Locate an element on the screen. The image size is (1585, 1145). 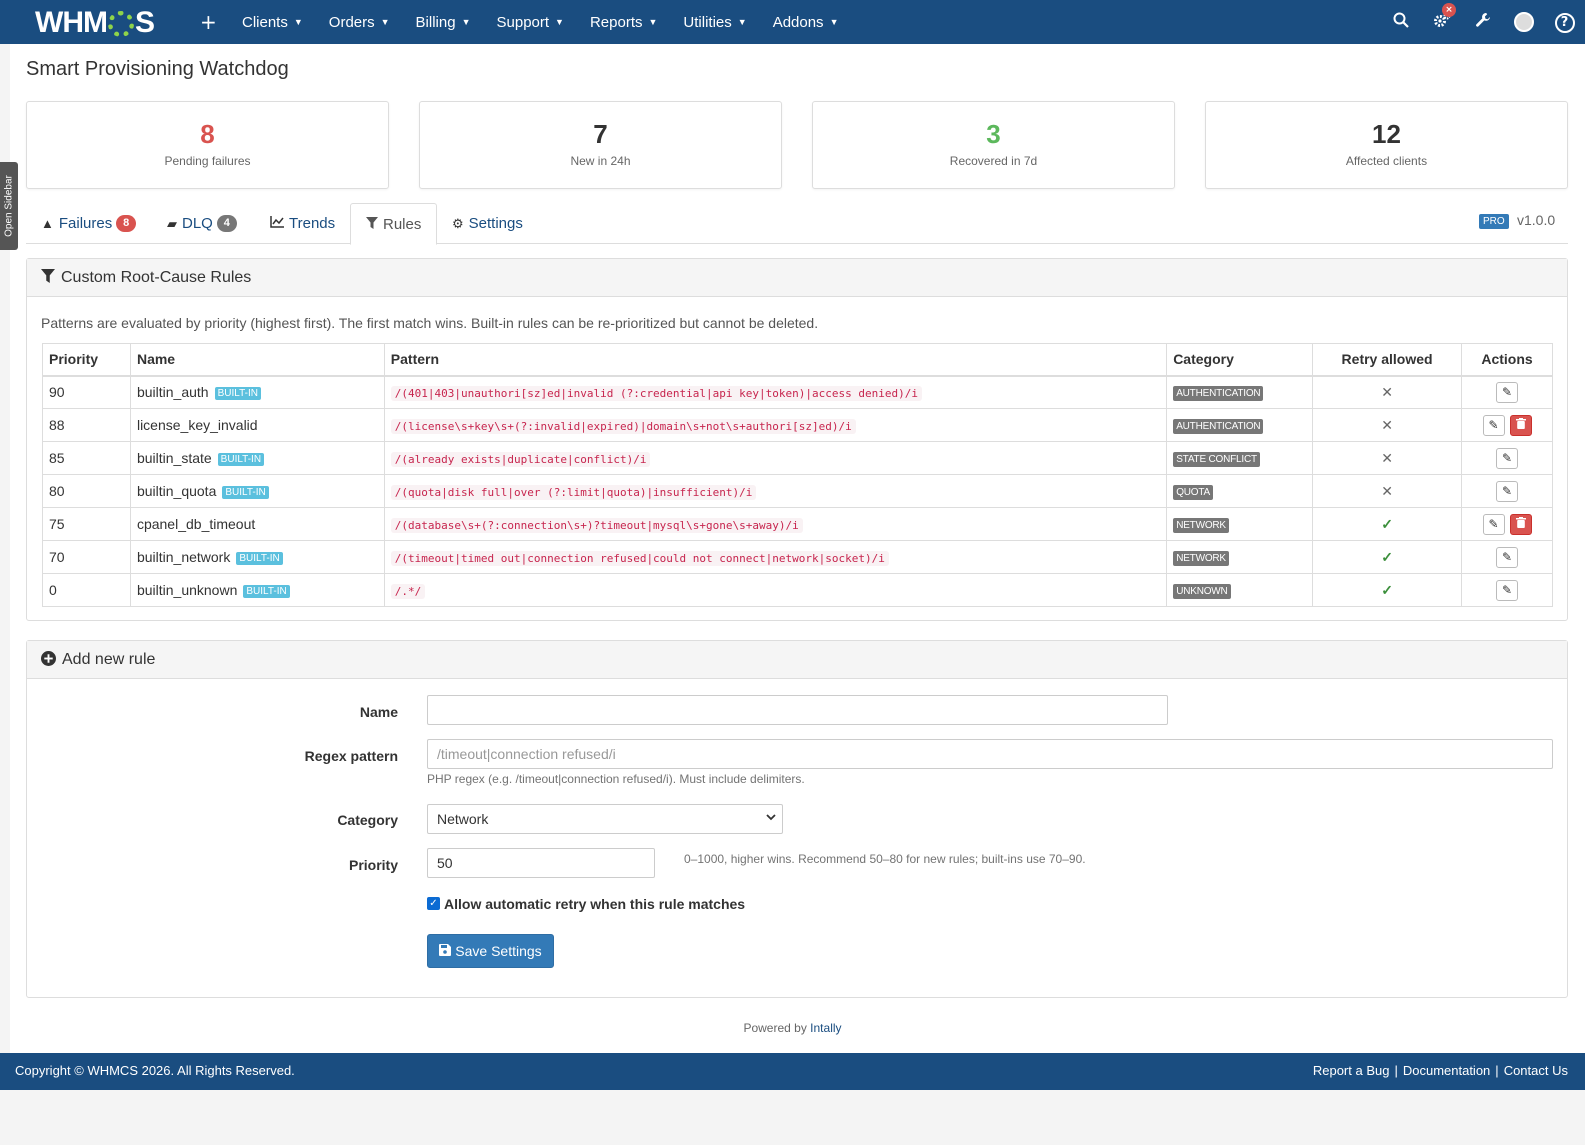
category-select: Network is located at coordinates (605, 819).